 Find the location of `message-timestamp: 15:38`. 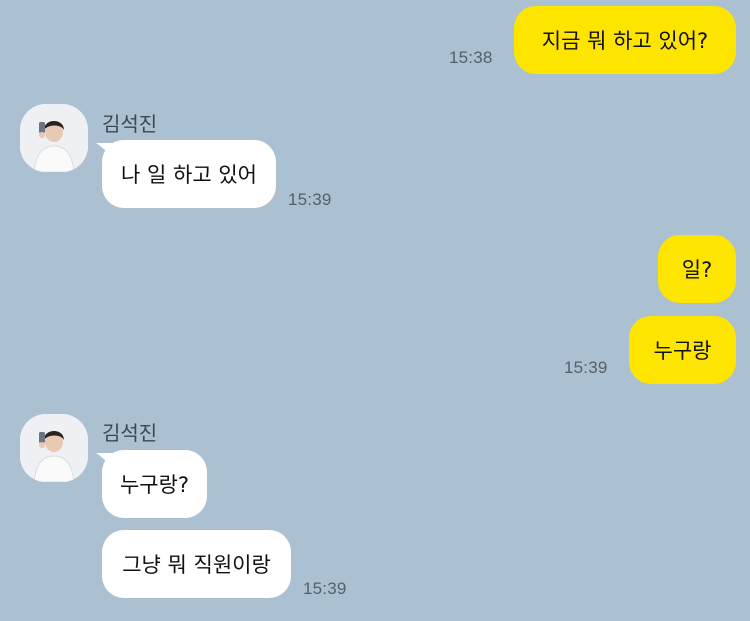

message-timestamp: 15:38 is located at coordinates (471, 57).